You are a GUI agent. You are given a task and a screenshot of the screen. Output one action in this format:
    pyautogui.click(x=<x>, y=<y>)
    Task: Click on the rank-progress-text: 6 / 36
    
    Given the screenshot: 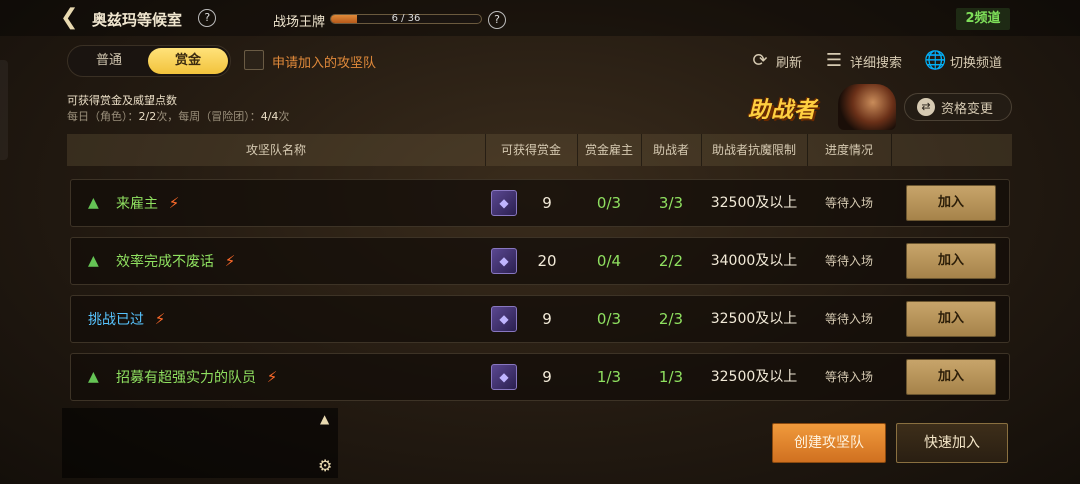 What is the action you would take?
    pyautogui.click(x=406, y=18)
    